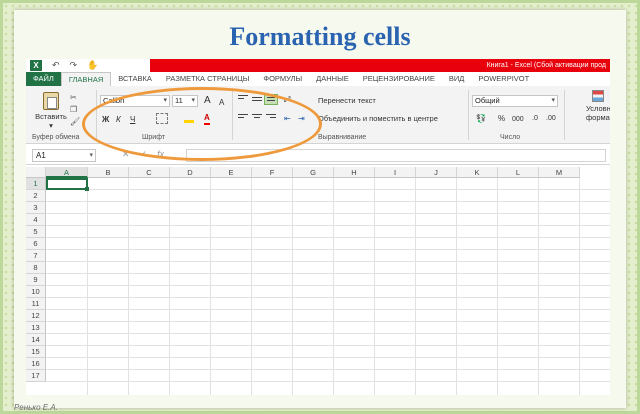 This screenshot has height=414, width=640. Describe the element at coordinates (243, 118) in the screenshot. I see `align-left-icon` at that location.